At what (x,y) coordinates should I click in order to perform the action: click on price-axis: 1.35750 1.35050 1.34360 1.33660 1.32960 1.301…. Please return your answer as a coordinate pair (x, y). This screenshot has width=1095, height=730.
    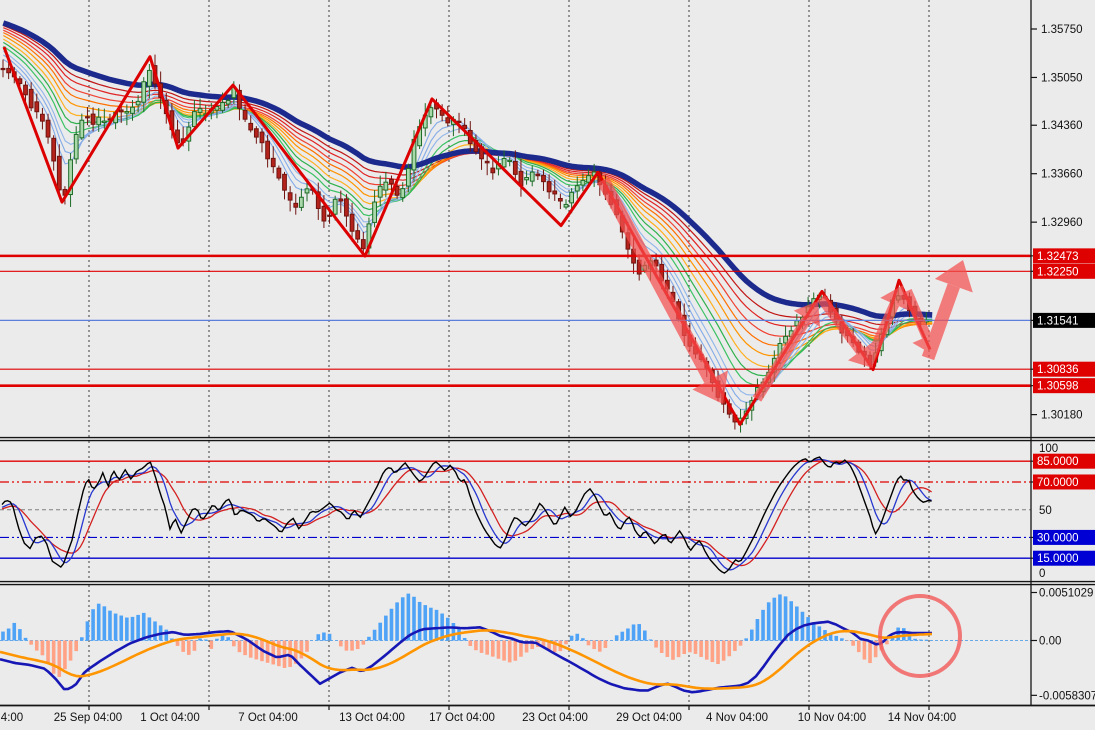
    Looking at the image, I should click on (1063, 363).